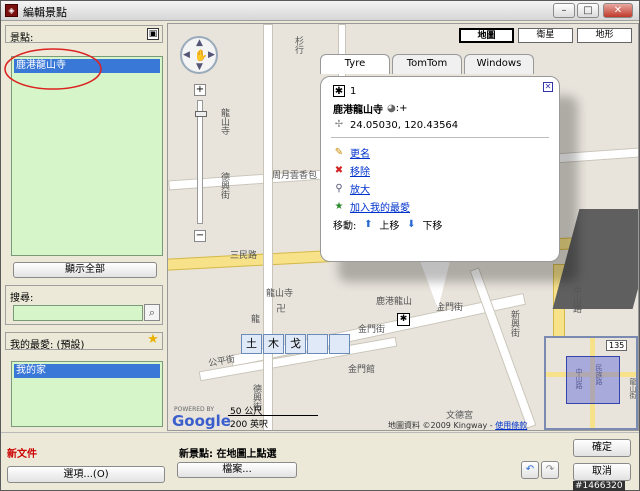 The width and height of the screenshot is (640, 491). I want to click on scale-bottom: 200 英呎, so click(249, 425).